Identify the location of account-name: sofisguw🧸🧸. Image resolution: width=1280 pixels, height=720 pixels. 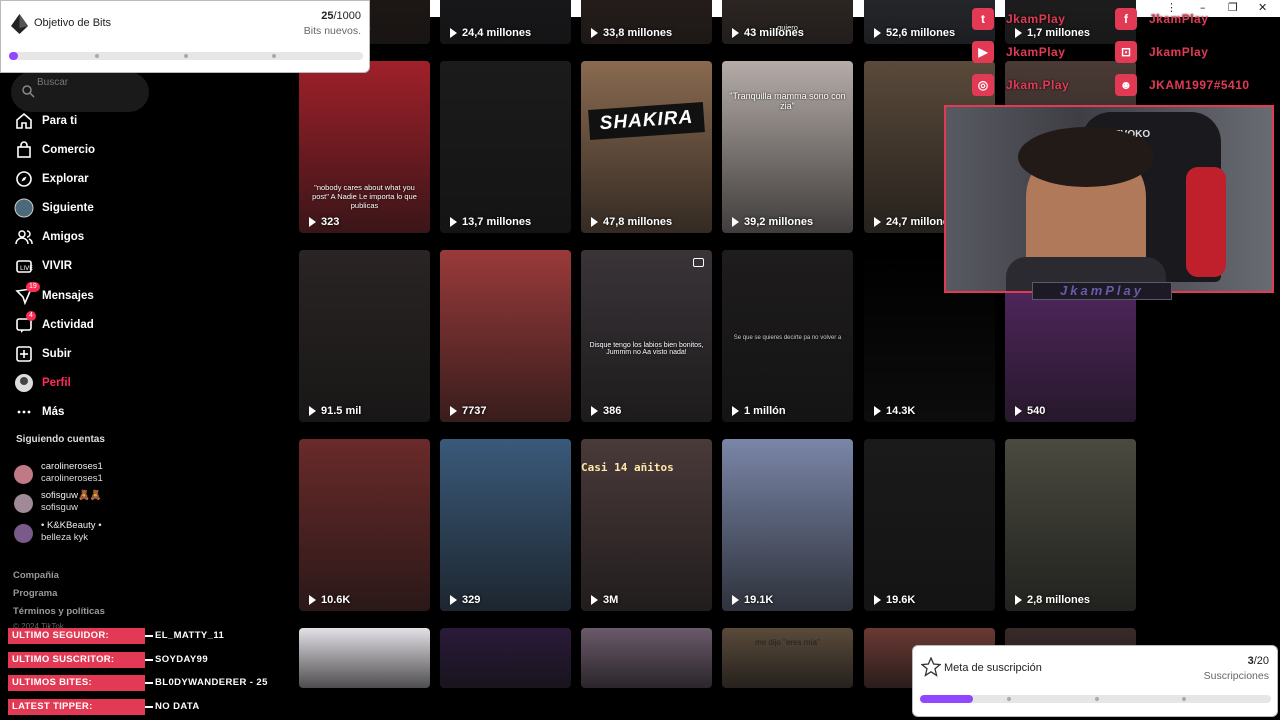
(71, 495).